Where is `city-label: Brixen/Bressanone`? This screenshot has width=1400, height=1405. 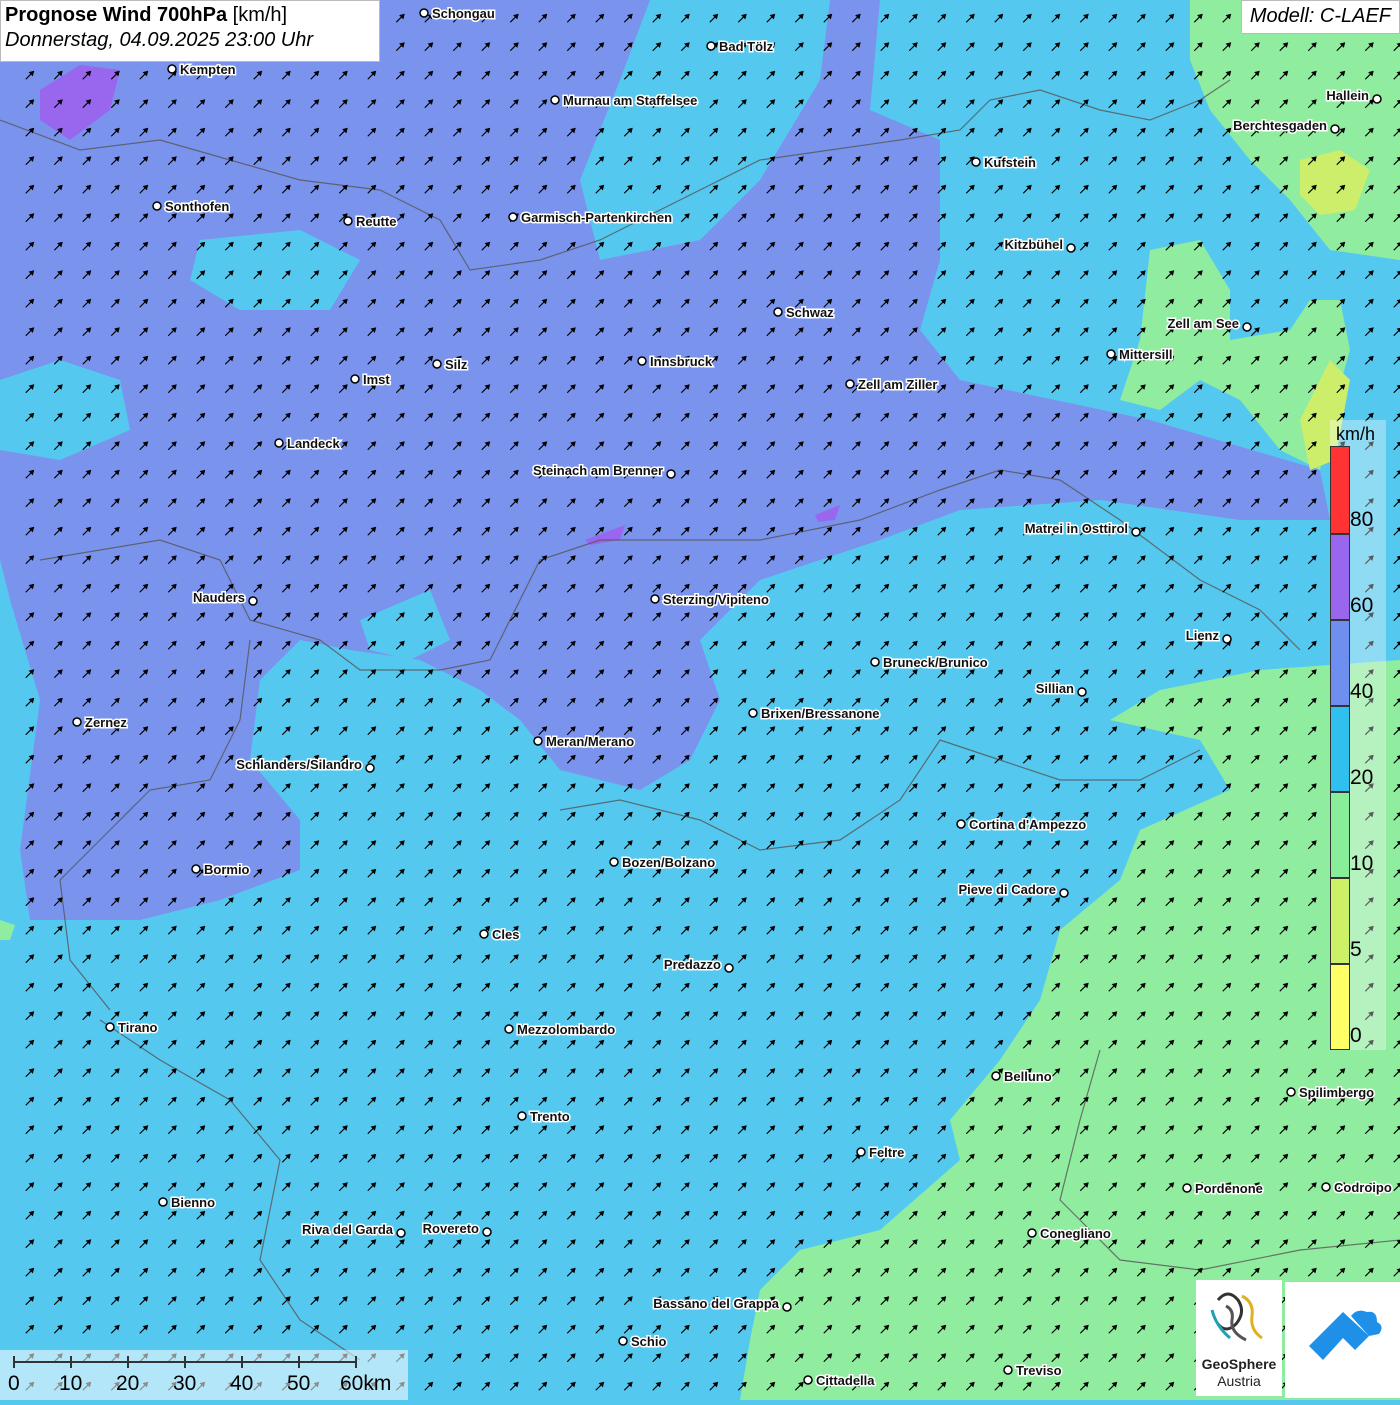 city-label: Brixen/Bressanone is located at coordinates (820, 713).